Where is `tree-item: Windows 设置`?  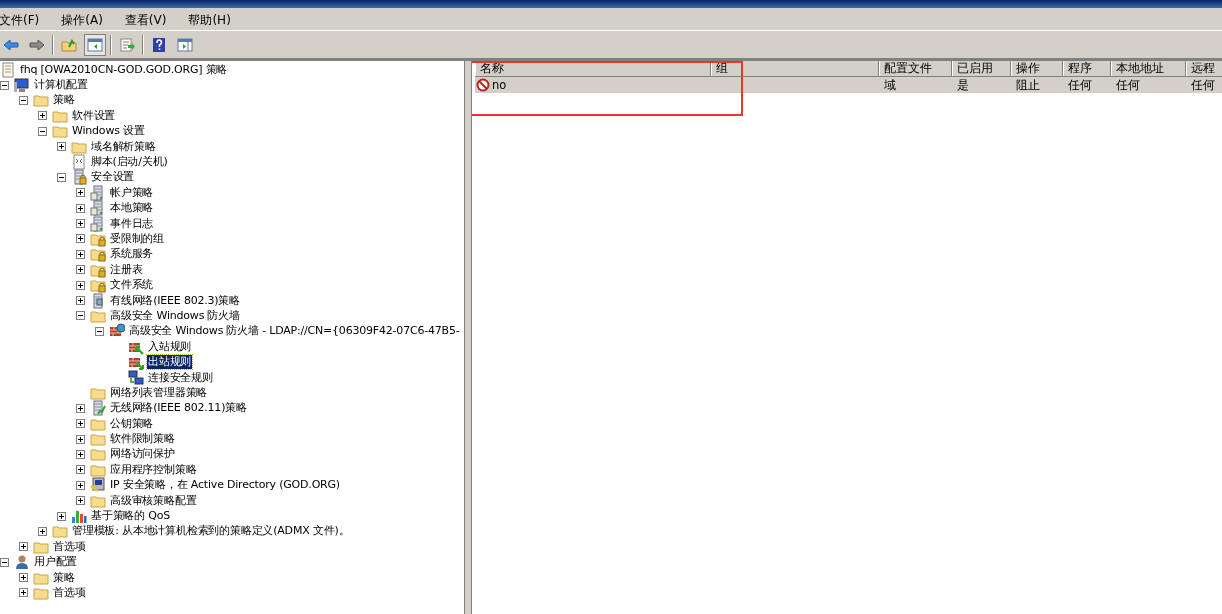
tree-item: Windows 设置 is located at coordinates (108, 131).